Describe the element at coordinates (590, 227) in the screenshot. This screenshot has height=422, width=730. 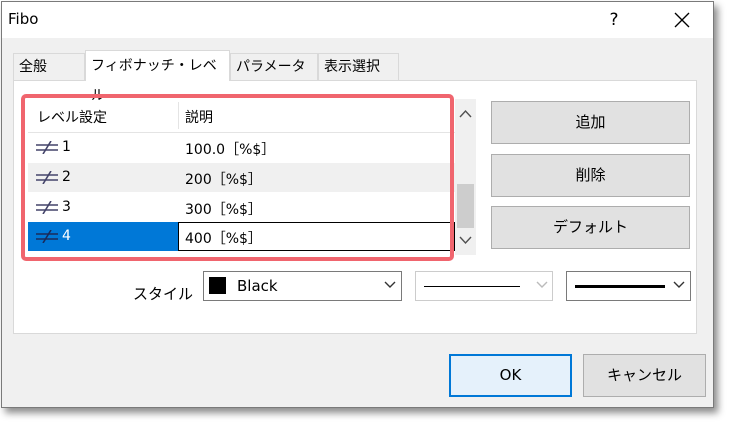
I see `default-button: デフォルト` at that location.